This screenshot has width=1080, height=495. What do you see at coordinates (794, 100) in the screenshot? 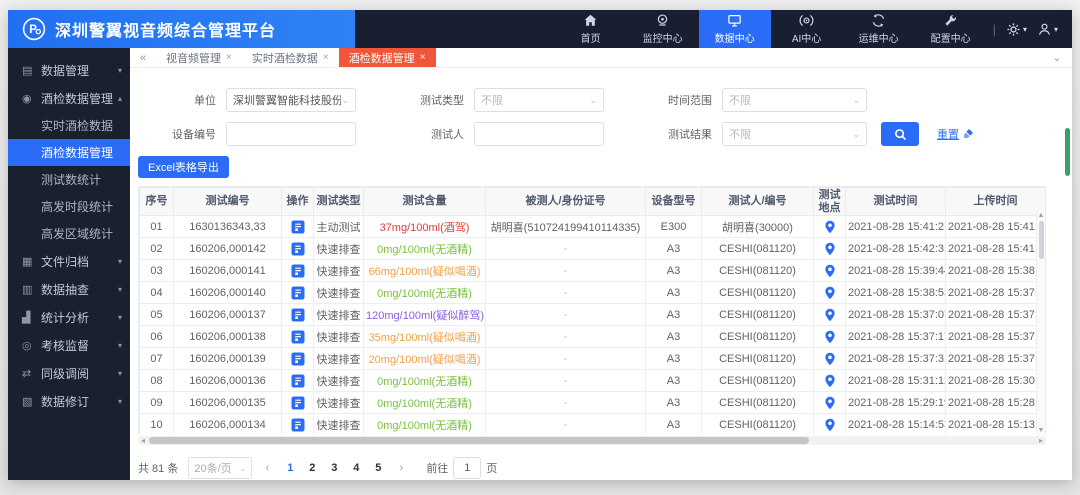
I see `time-range-select: 不限 ⌄` at bounding box center [794, 100].